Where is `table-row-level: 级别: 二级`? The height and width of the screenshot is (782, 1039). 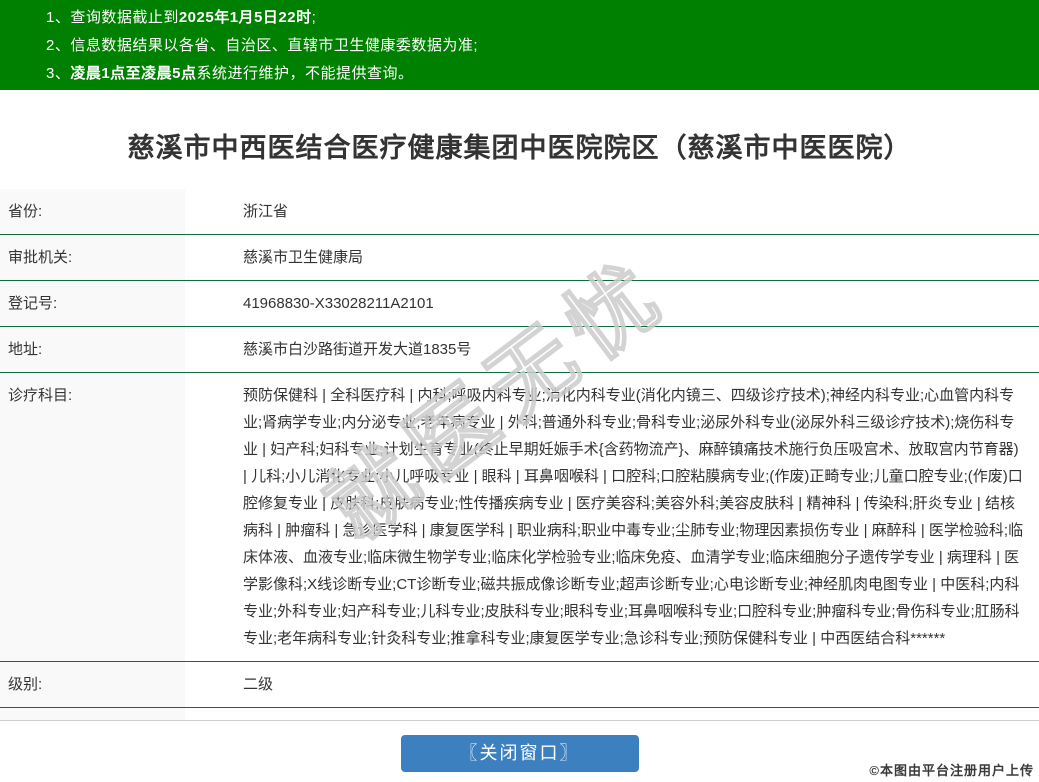 table-row-level: 级别: 二级 is located at coordinates (519, 684).